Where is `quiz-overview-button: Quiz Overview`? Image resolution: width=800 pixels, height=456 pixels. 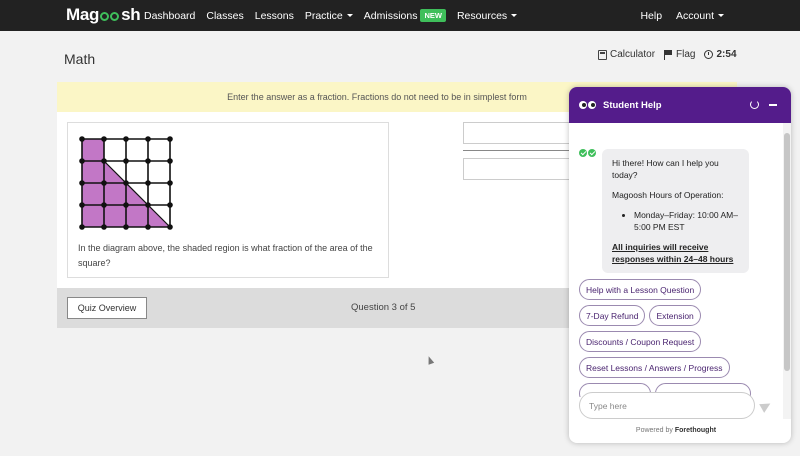
quiz-overview-button: Quiz Overview is located at coordinates (107, 308).